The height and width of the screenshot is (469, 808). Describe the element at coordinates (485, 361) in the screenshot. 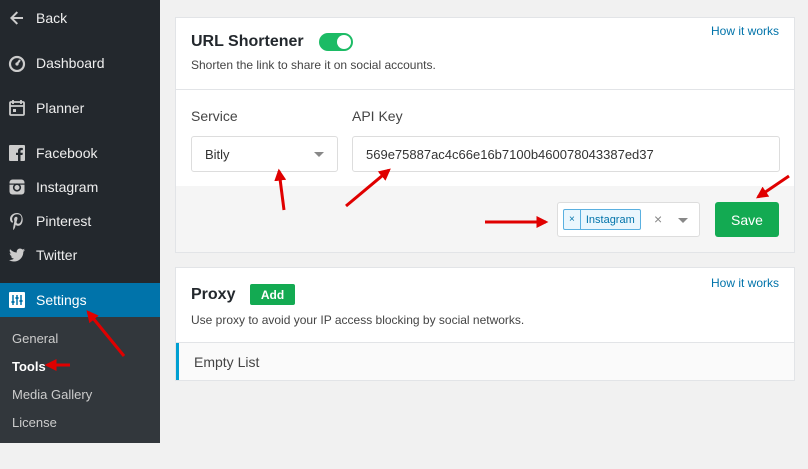

I see `proxy-empty-list: Empty List` at that location.